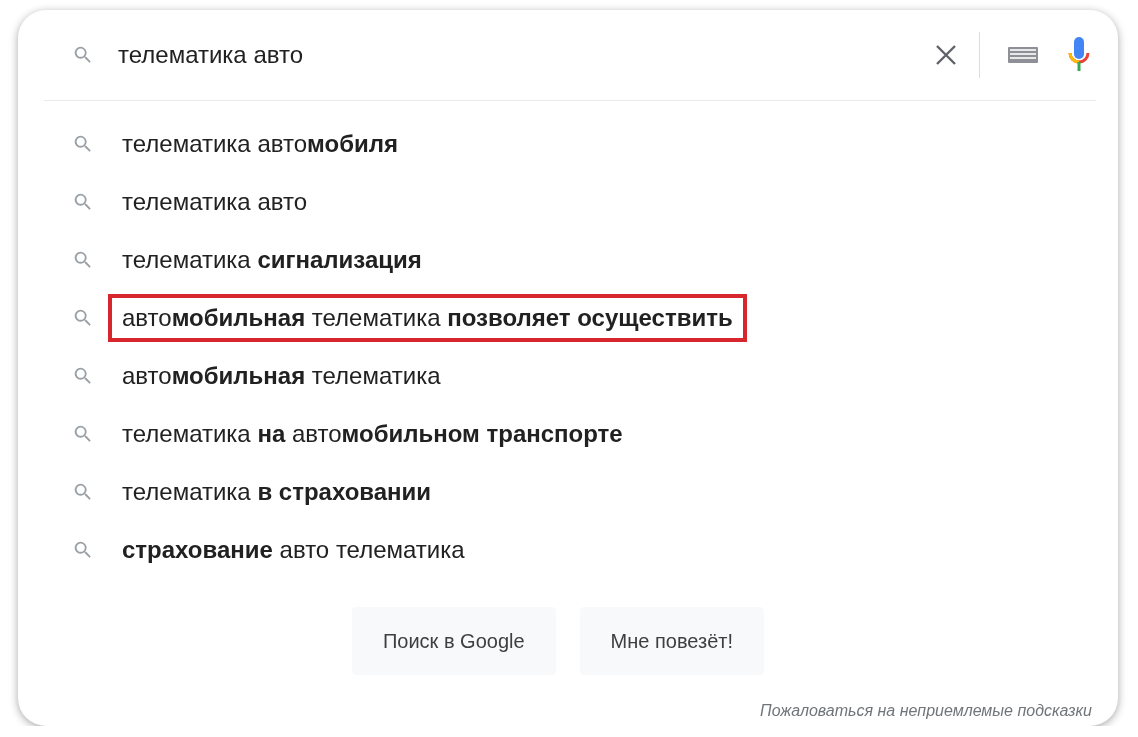 This screenshot has width=1138, height=737. Describe the element at coordinates (260, 144) in the screenshot. I see `suggestion-item: телематика автомобиля` at that location.